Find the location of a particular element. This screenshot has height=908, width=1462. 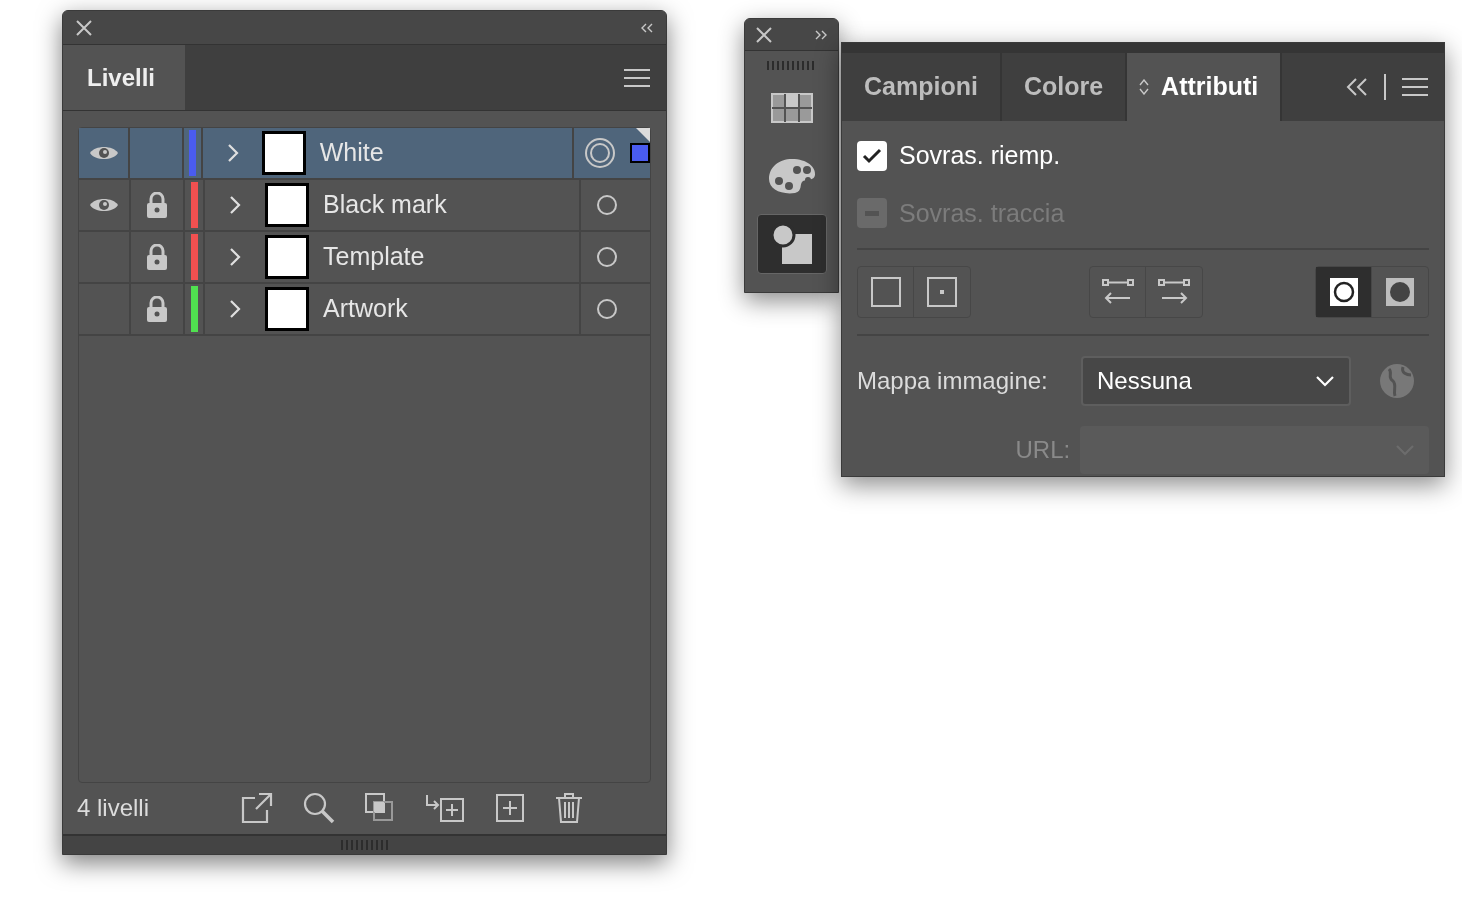

trash-icon is located at coordinates (569, 808).